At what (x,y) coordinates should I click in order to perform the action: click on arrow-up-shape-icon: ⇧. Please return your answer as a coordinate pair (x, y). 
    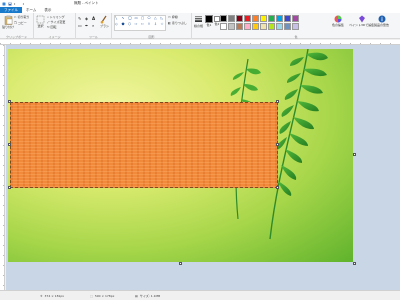
    Looking at the image, I should click on (151, 24).